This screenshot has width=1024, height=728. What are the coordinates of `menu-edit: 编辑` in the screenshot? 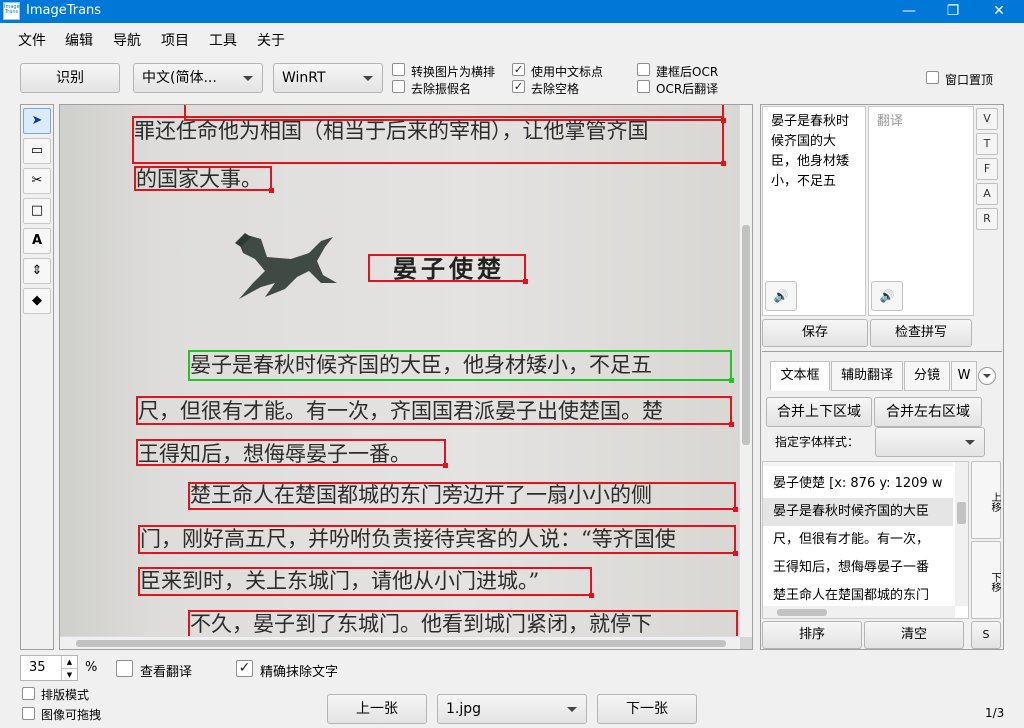 It's located at (79, 40).